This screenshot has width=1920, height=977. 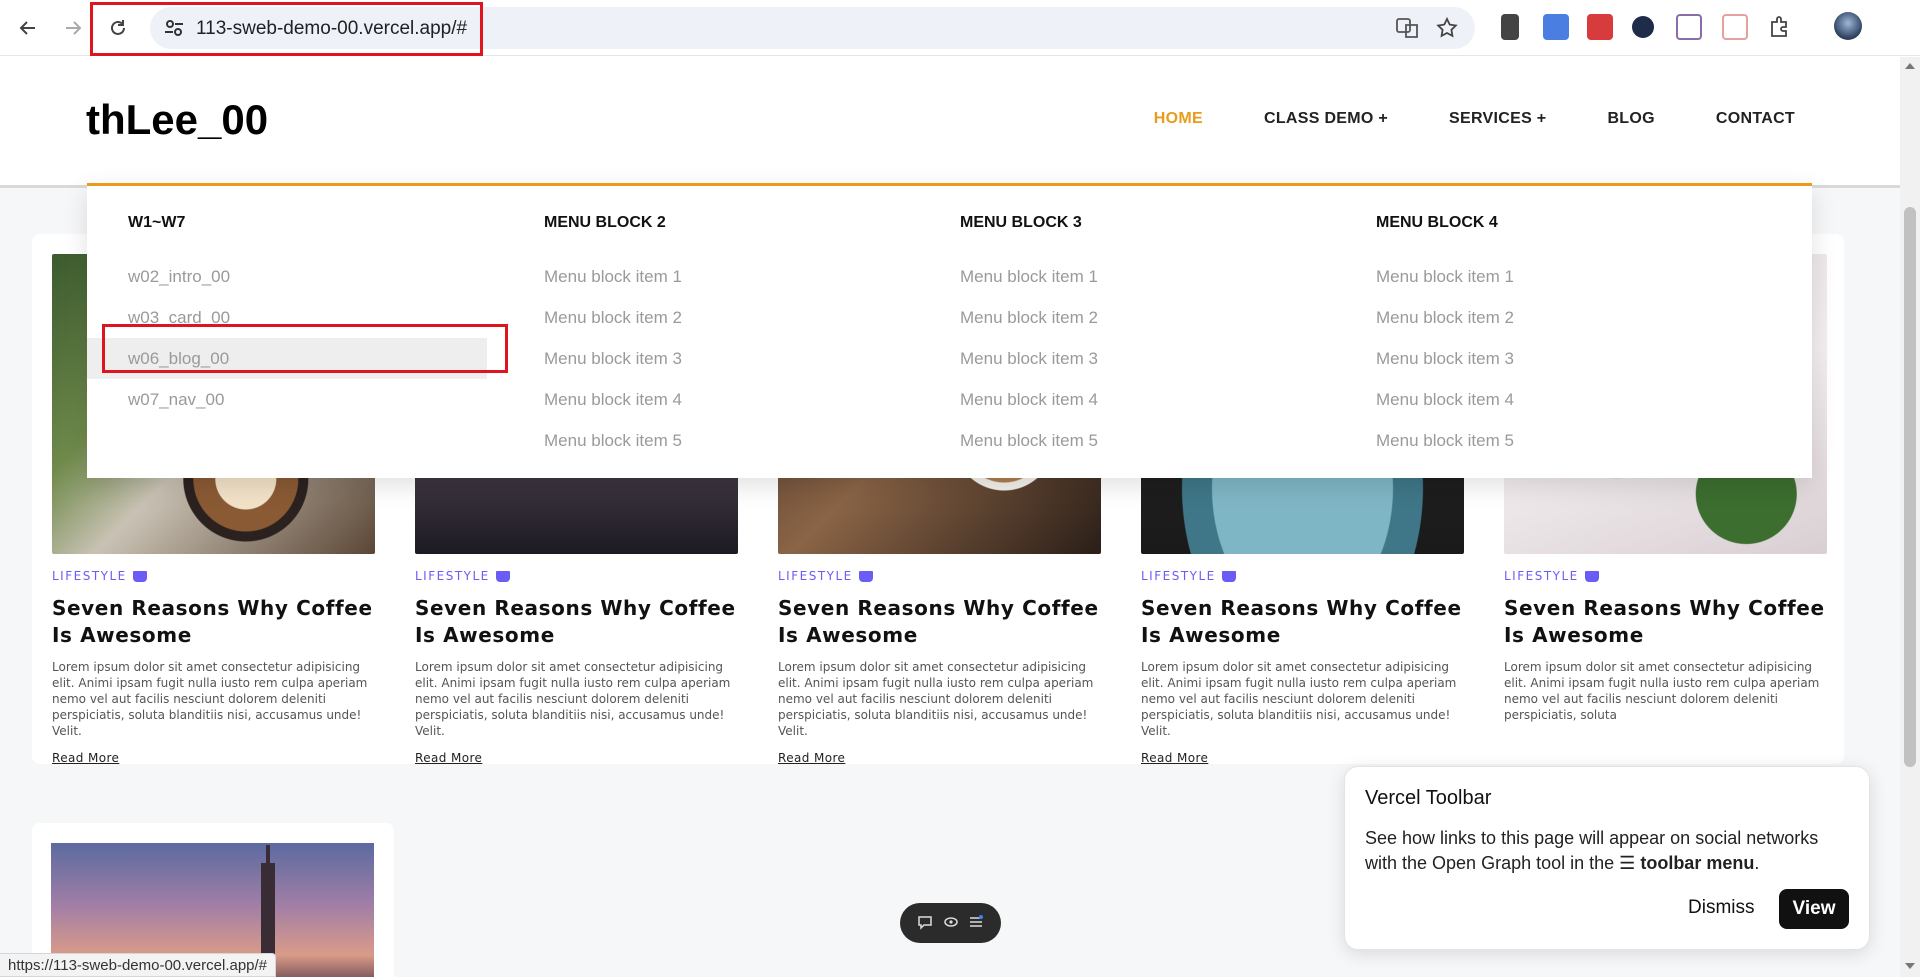 What do you see at coordinates (1755, 119) in the screenshot?
I see `nav-contact: CONTACT` at bounding box center [1755, 119].